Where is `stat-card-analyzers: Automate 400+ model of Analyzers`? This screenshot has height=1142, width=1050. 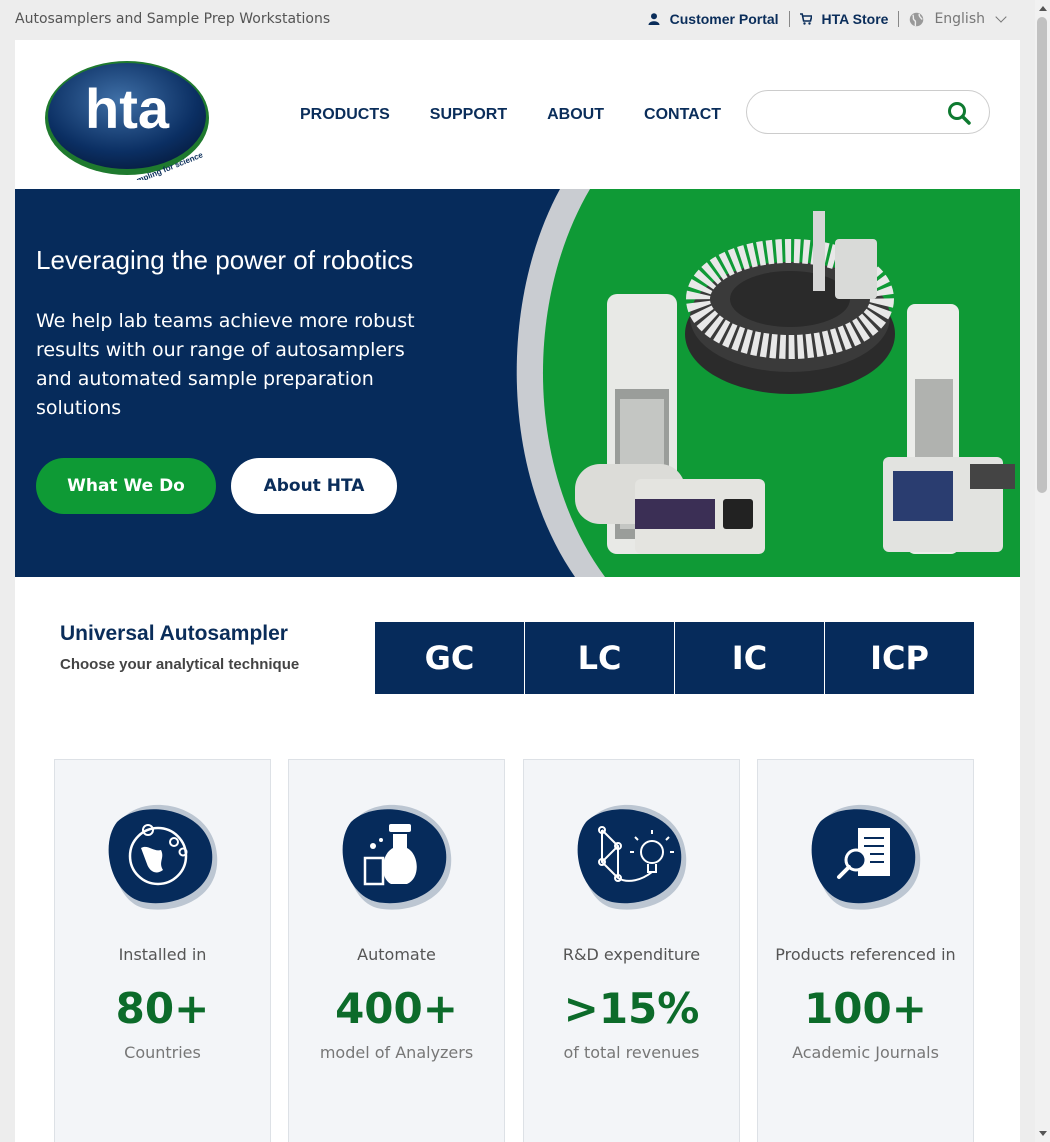
stat-card-analyzers: Automate 400+ model of Analyzers is located at coordinates (396, 950).